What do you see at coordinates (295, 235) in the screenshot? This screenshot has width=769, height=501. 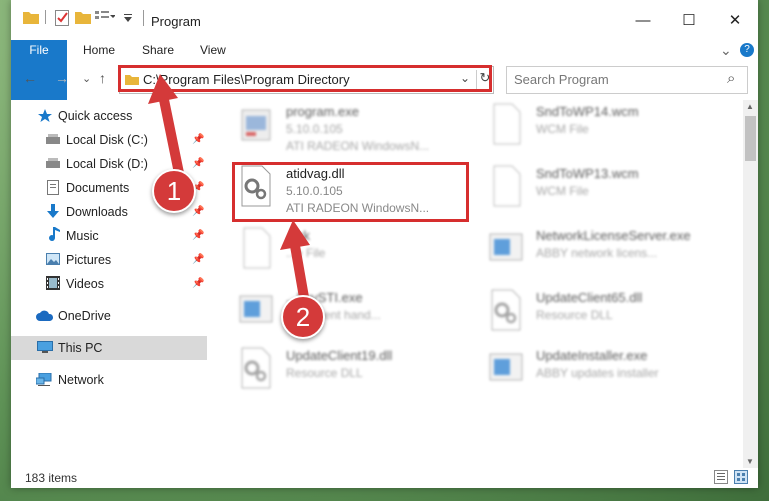 I see `arrow-2-head` at bounding box center [295, 235].